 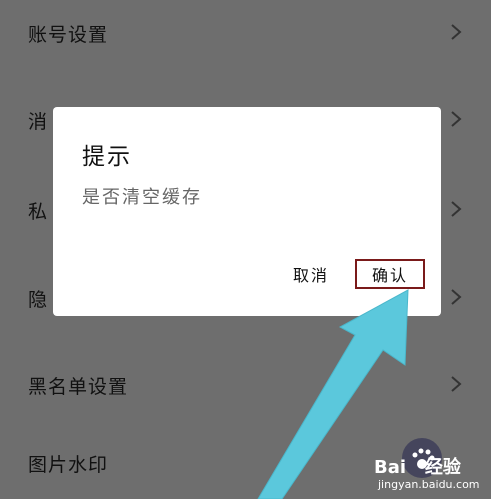 What do you see at coordinates (417, 467) in the screenshot?
I see `watermark-brand: Bai 经验` at bounding box center [417, 467].